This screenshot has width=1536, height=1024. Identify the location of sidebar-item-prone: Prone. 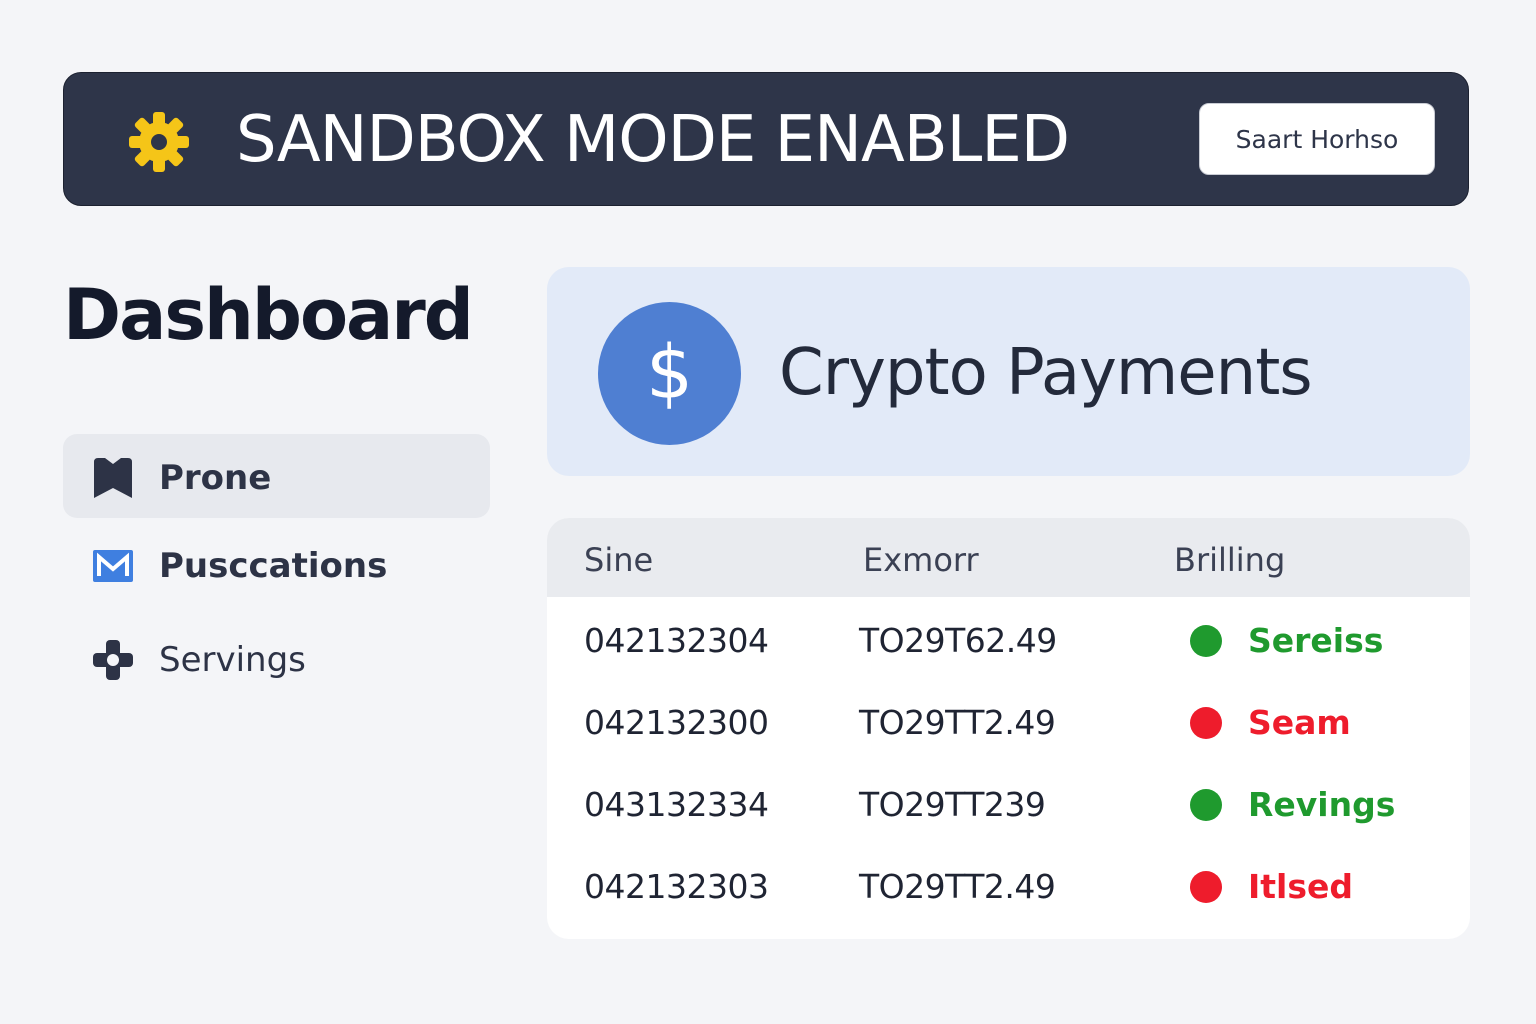
(276, 476).